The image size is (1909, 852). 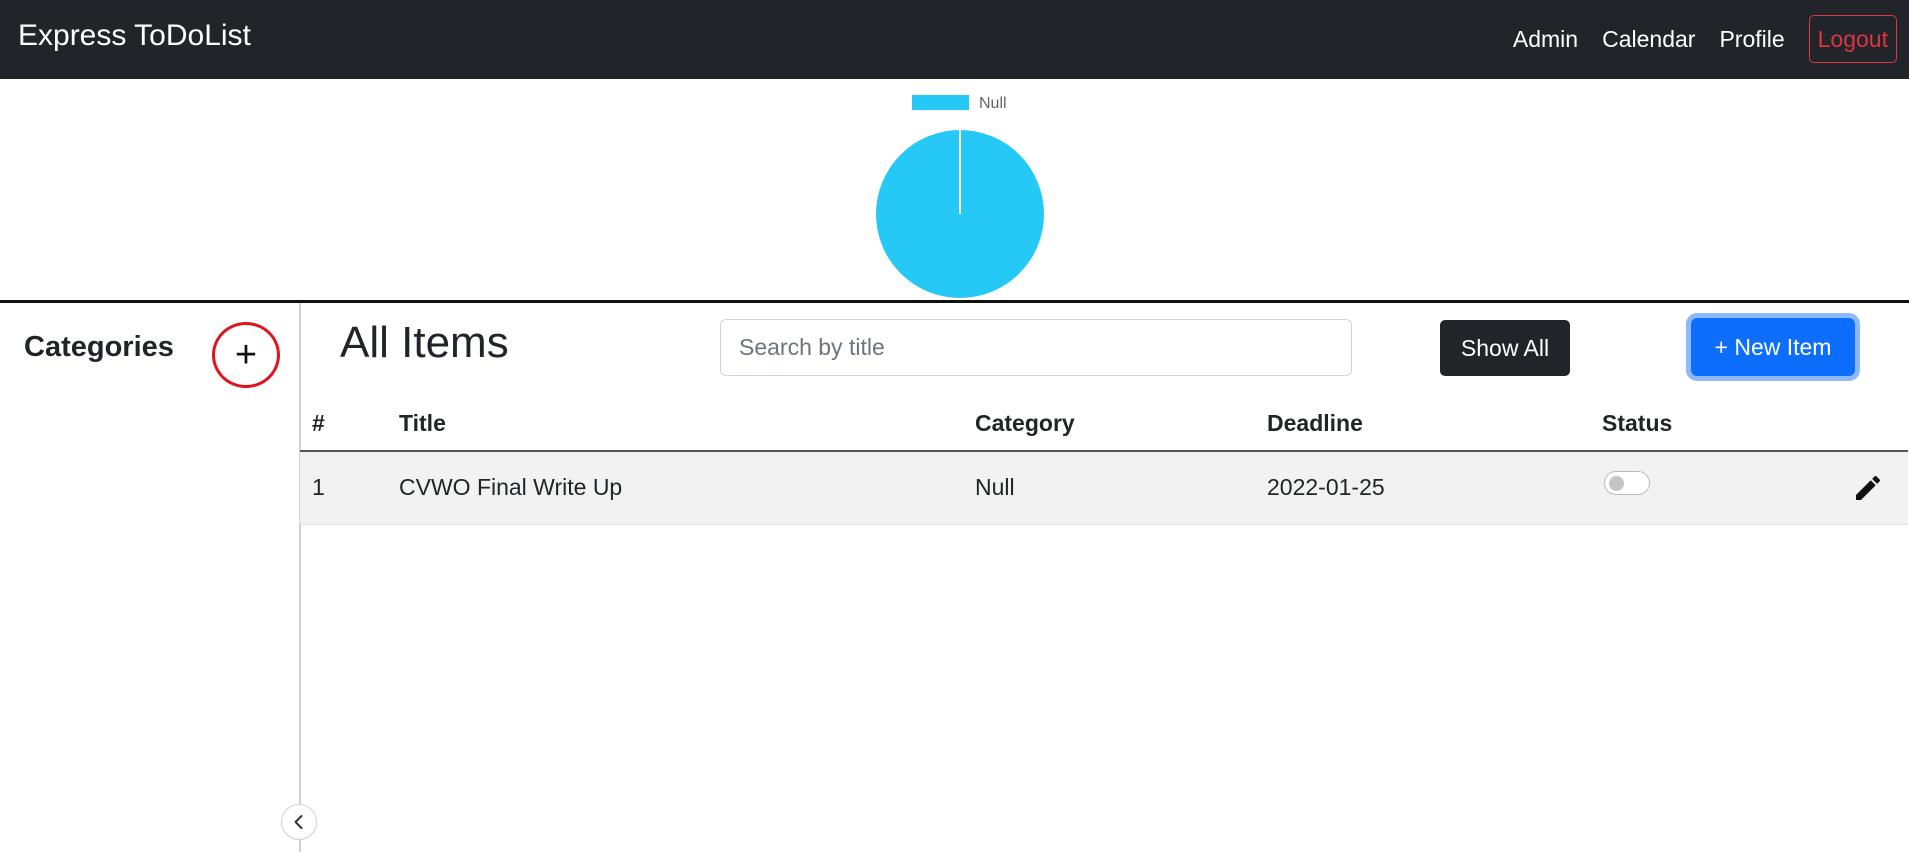 What do you see at coordinates (940, 102) in the screenshot?
I see `legend-swatch-null` at bounding box center [940, 102].